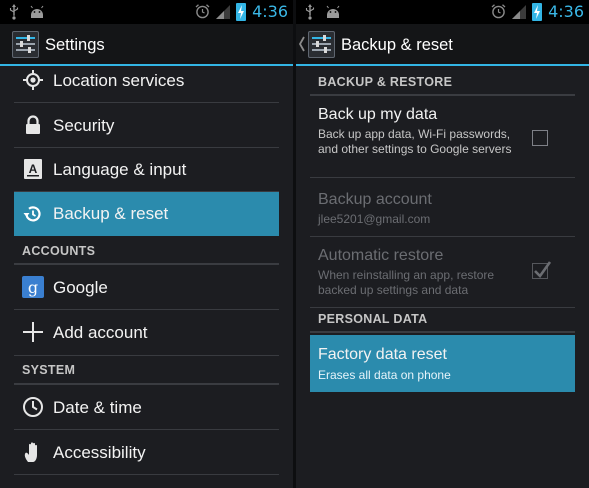 This screenshot has height=488, width=589. What do you see at coordinates (374, 219) in the screenshot?
I see `item-summary: jlee5201@gmail.com` at bounding box center [374, 219].